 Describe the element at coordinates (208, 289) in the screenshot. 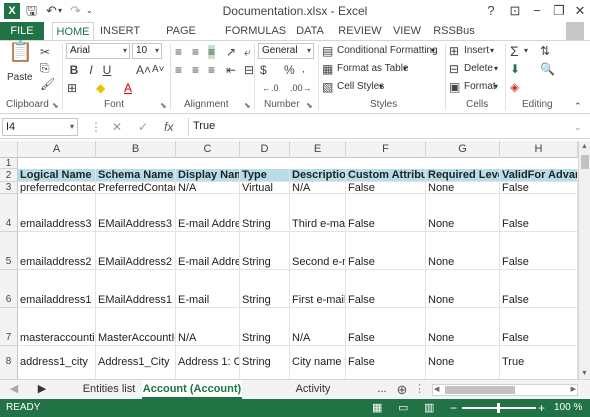

I see `table-cell: E-mail` at that location.